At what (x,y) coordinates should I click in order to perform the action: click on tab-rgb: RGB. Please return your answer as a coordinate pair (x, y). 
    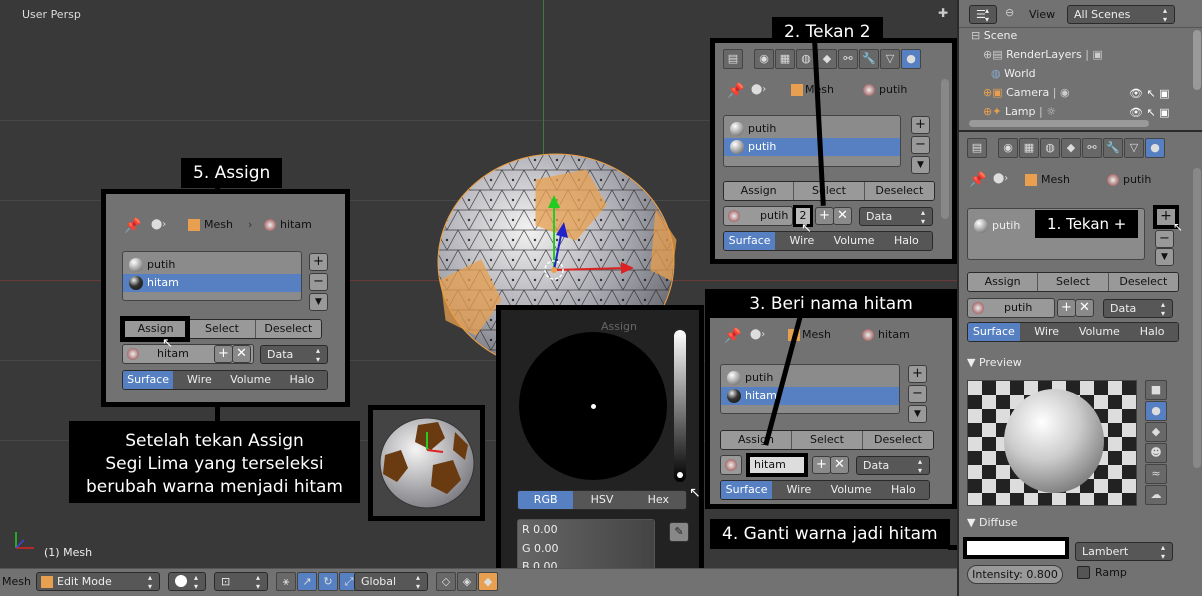
    Looking at the image, I should click on (546, 500).